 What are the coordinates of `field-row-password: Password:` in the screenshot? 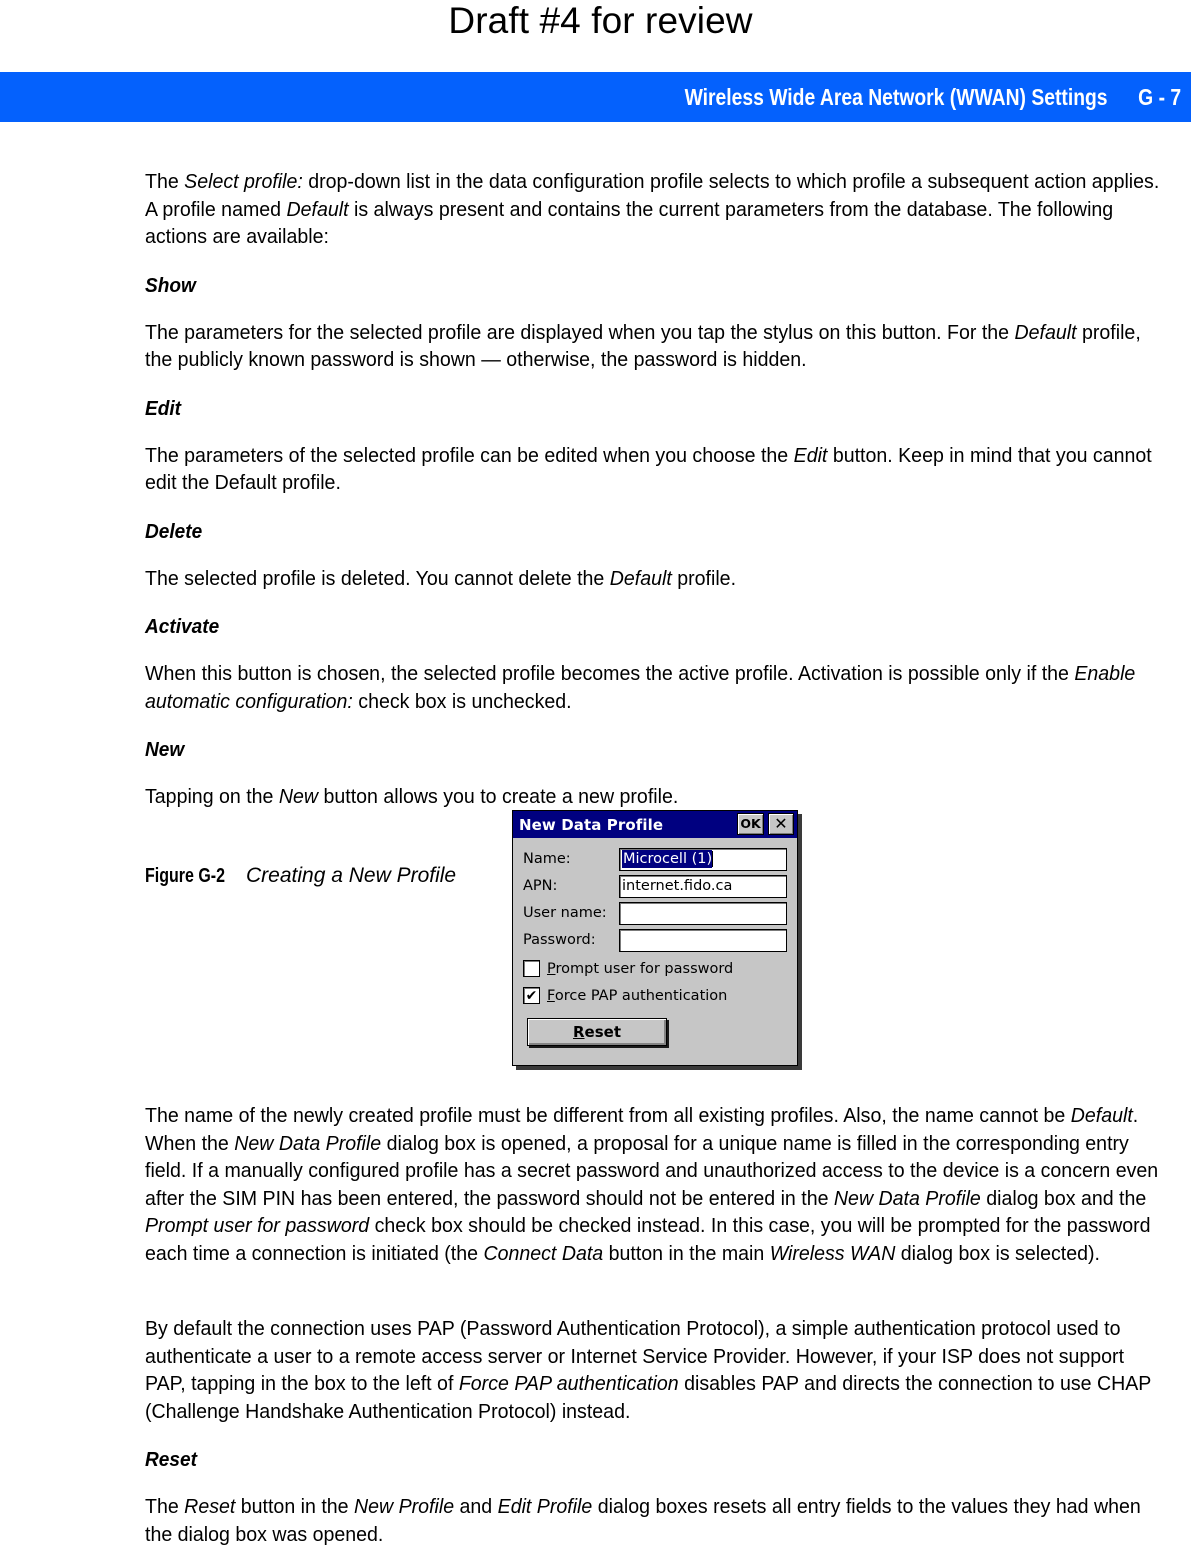 It's located at (655, 940).